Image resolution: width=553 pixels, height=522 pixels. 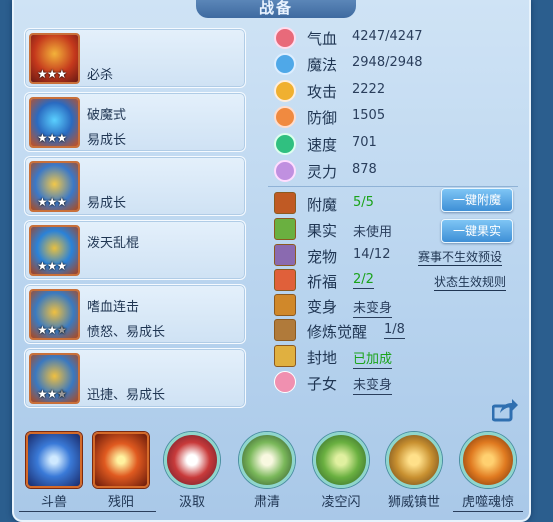 What do you see at coordinates (505, 410) in the screenshot?
I see `share-icon` at bounding box center [505, 410].